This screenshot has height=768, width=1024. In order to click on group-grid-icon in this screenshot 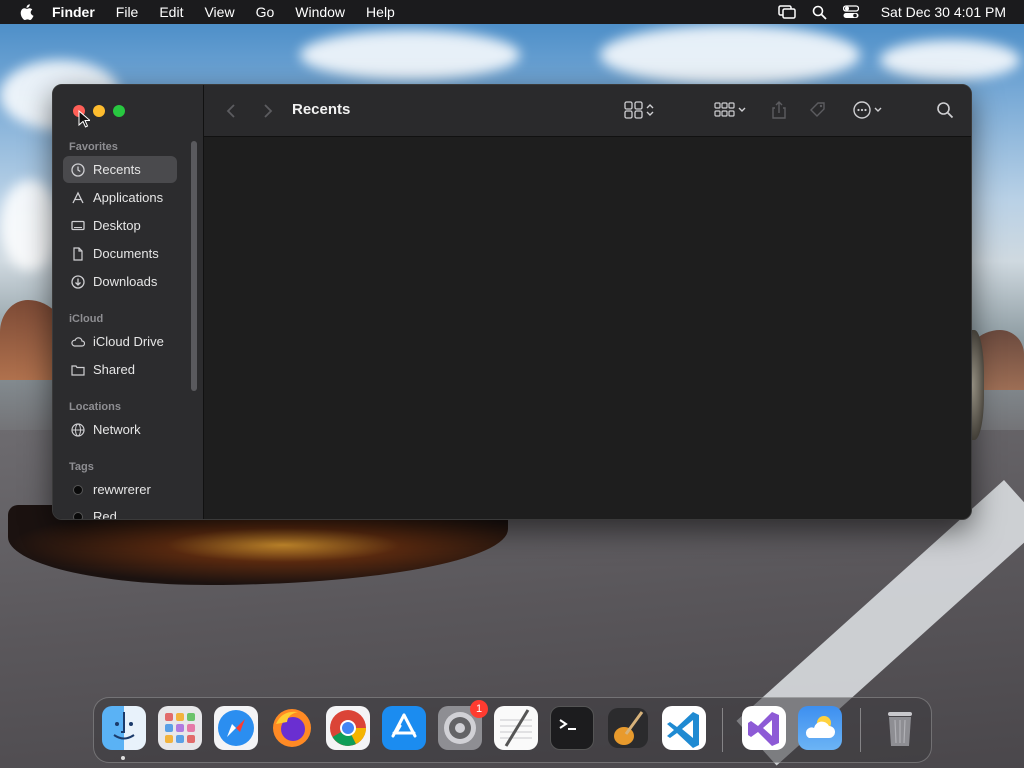, I will do `click(724, 109)`.